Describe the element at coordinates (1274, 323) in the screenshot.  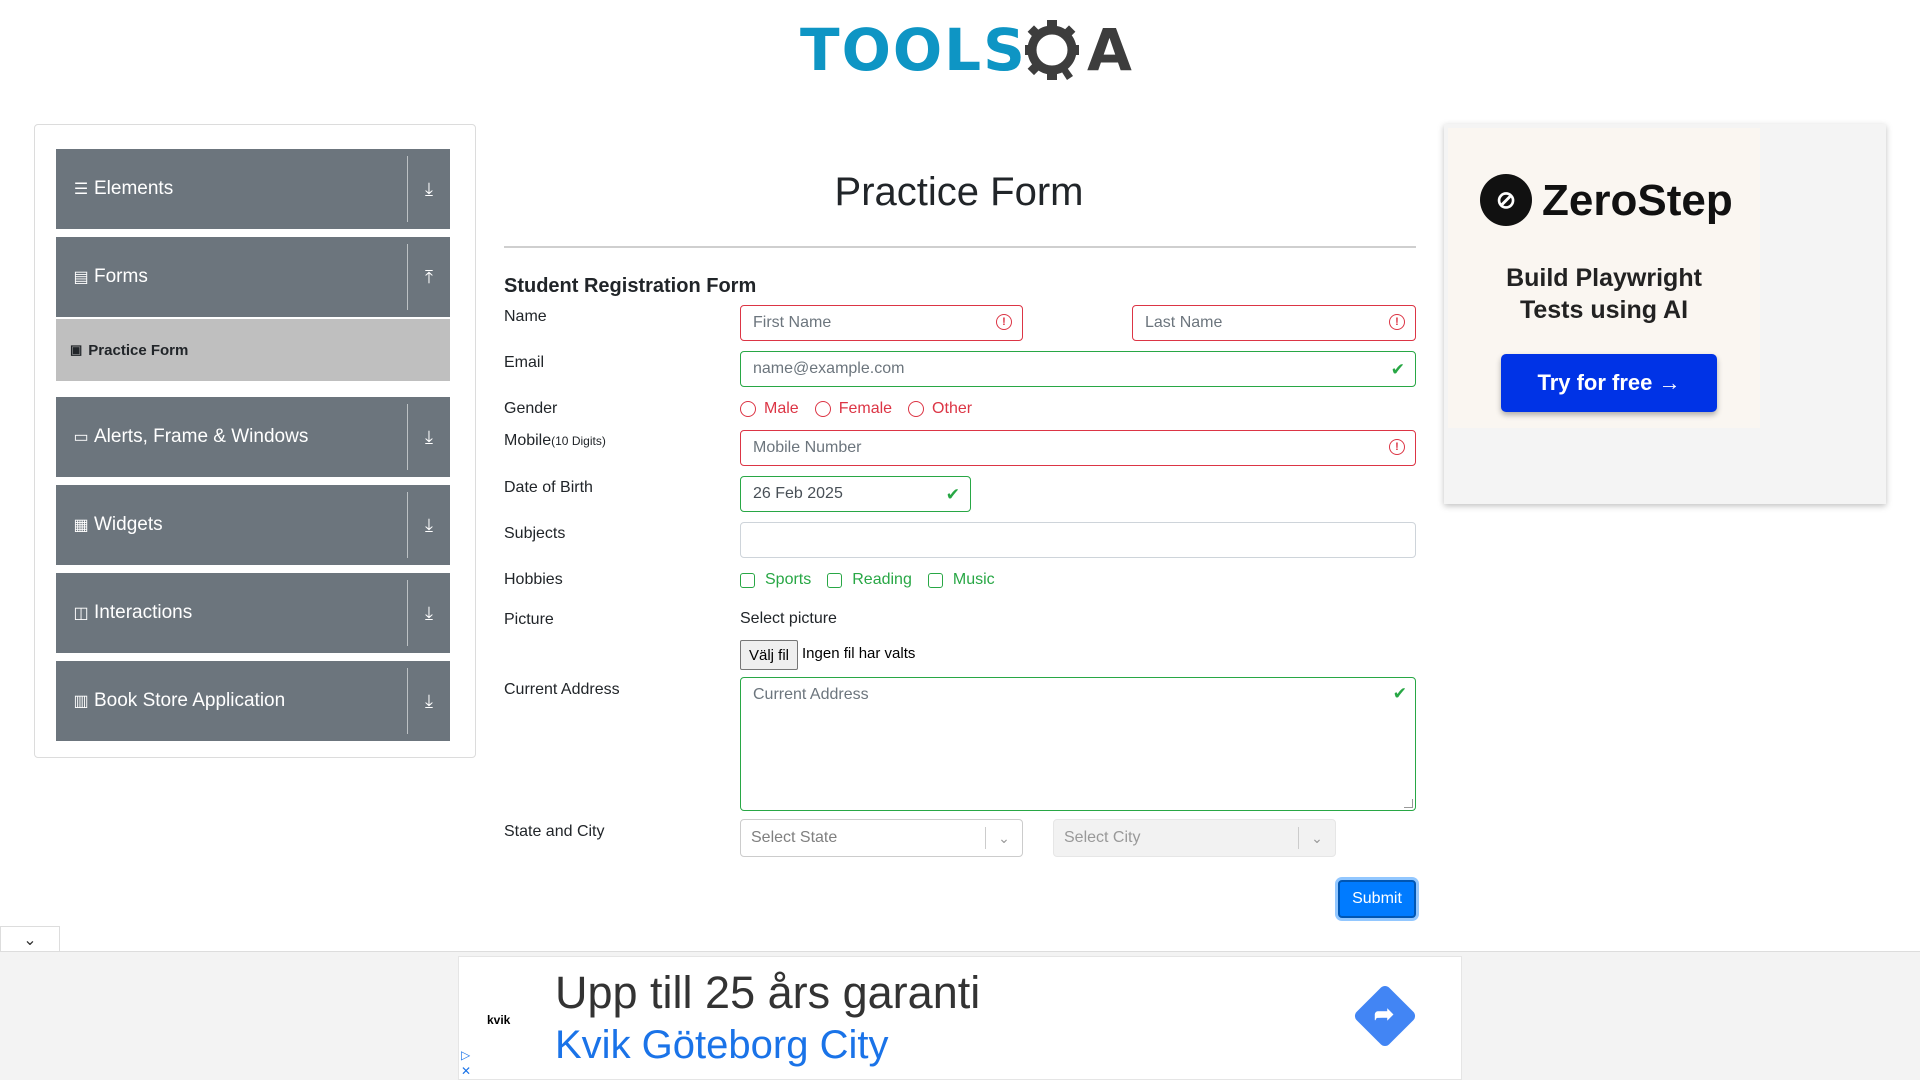
I see `last-name-input: Last Name !` at that location.